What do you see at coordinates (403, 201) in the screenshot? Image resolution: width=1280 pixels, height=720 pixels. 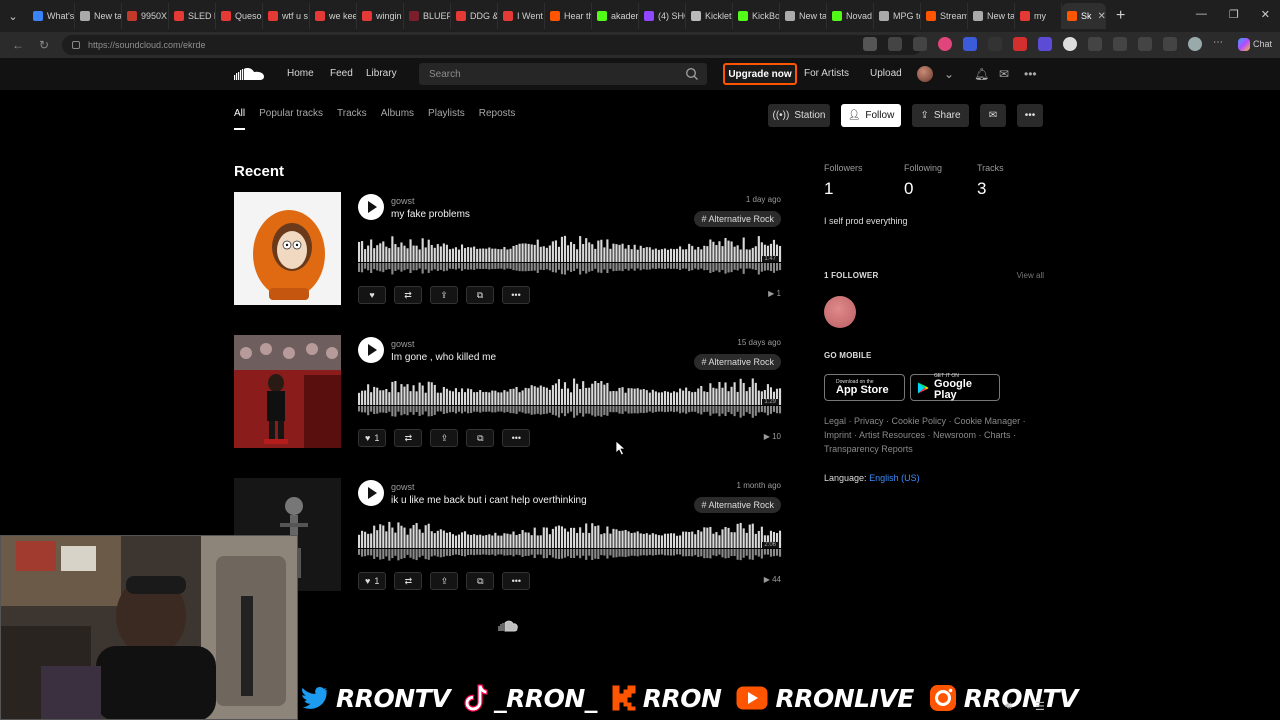 I see `track-artist: gowst` at bounding box center [403, 201].